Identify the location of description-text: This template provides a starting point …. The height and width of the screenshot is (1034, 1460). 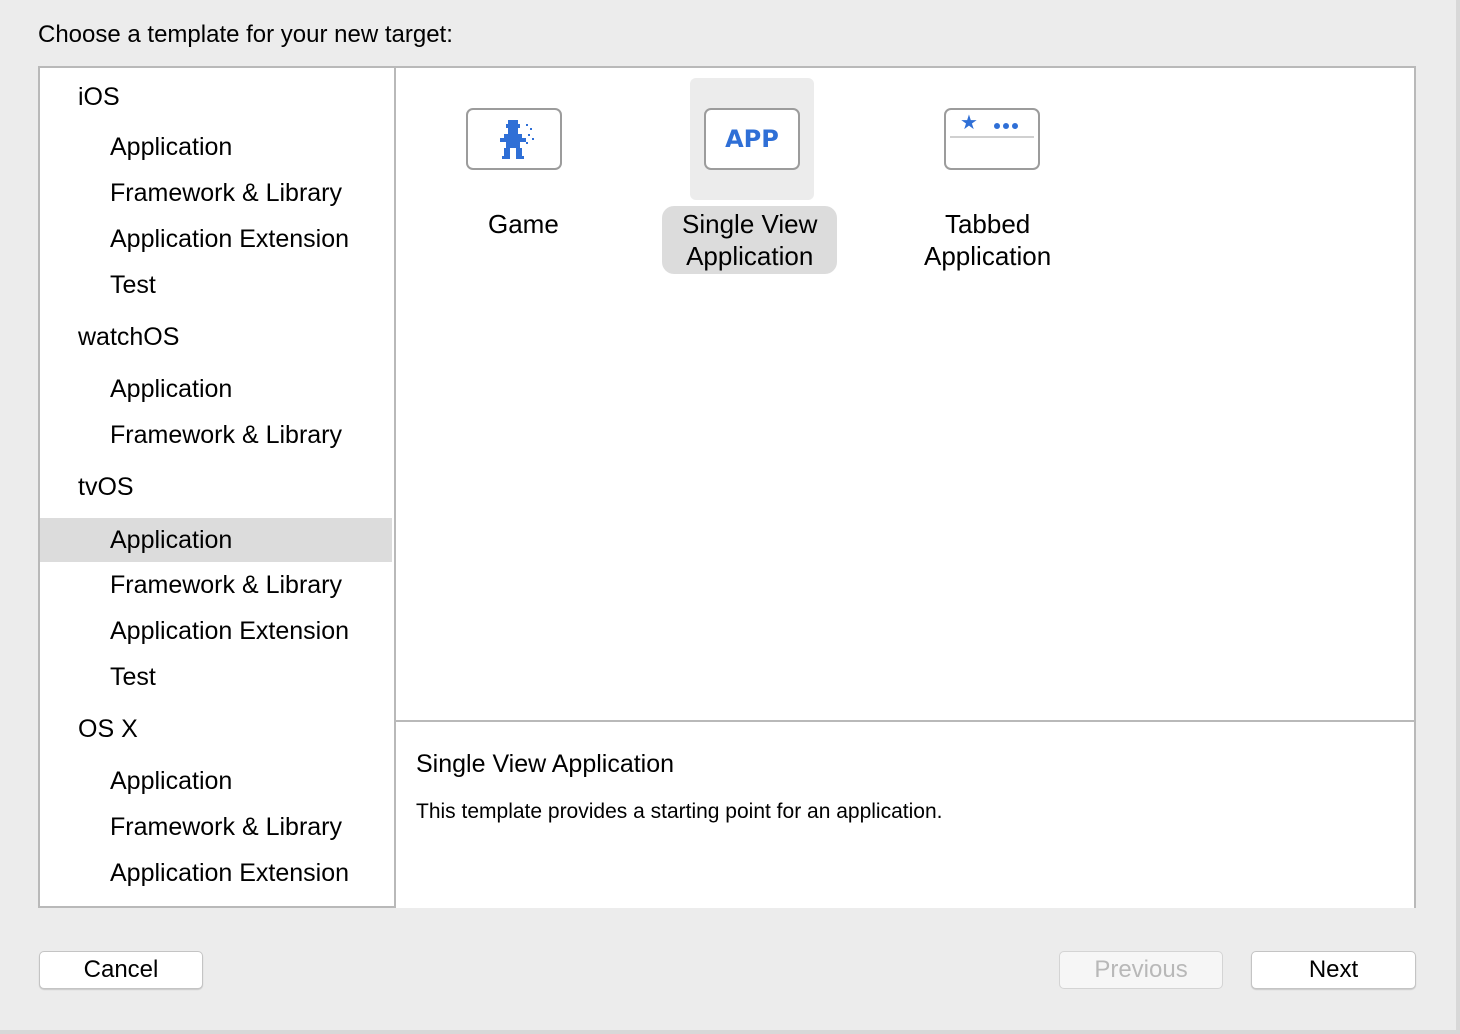
(679, 811).